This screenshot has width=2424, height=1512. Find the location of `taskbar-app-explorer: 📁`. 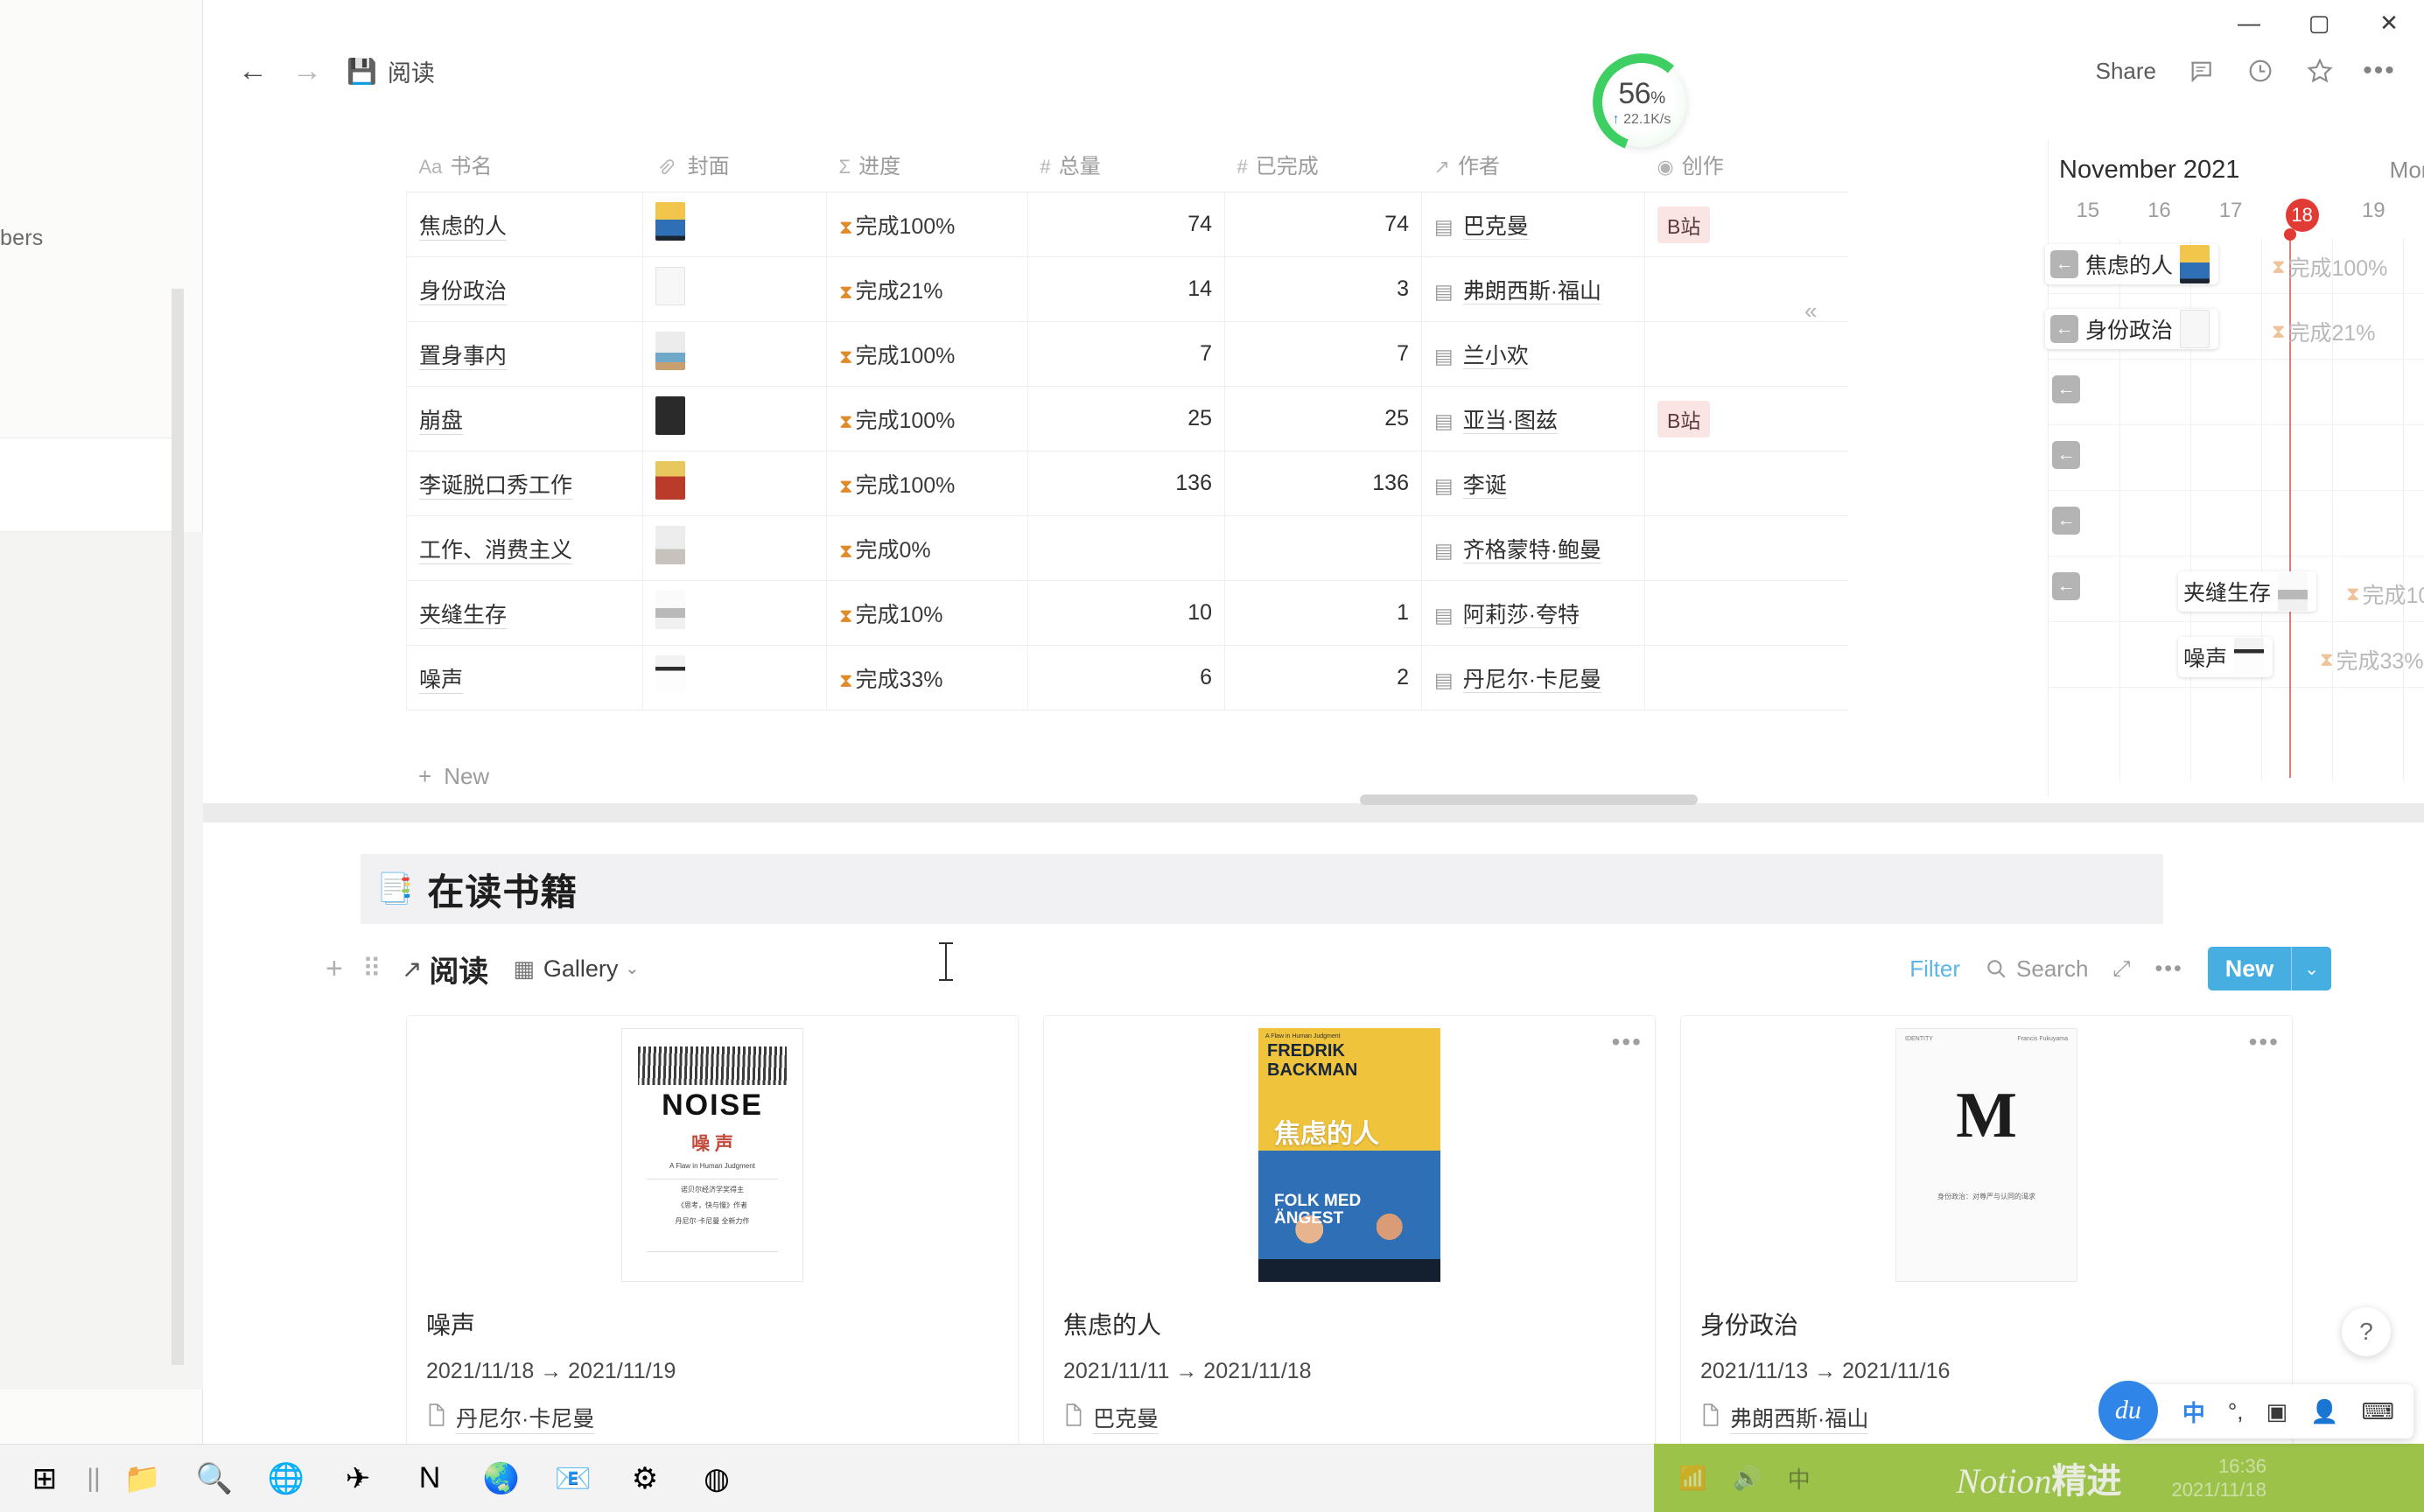

taskbar-app-explorer: 📁 is located at coordinates (143, 1478).